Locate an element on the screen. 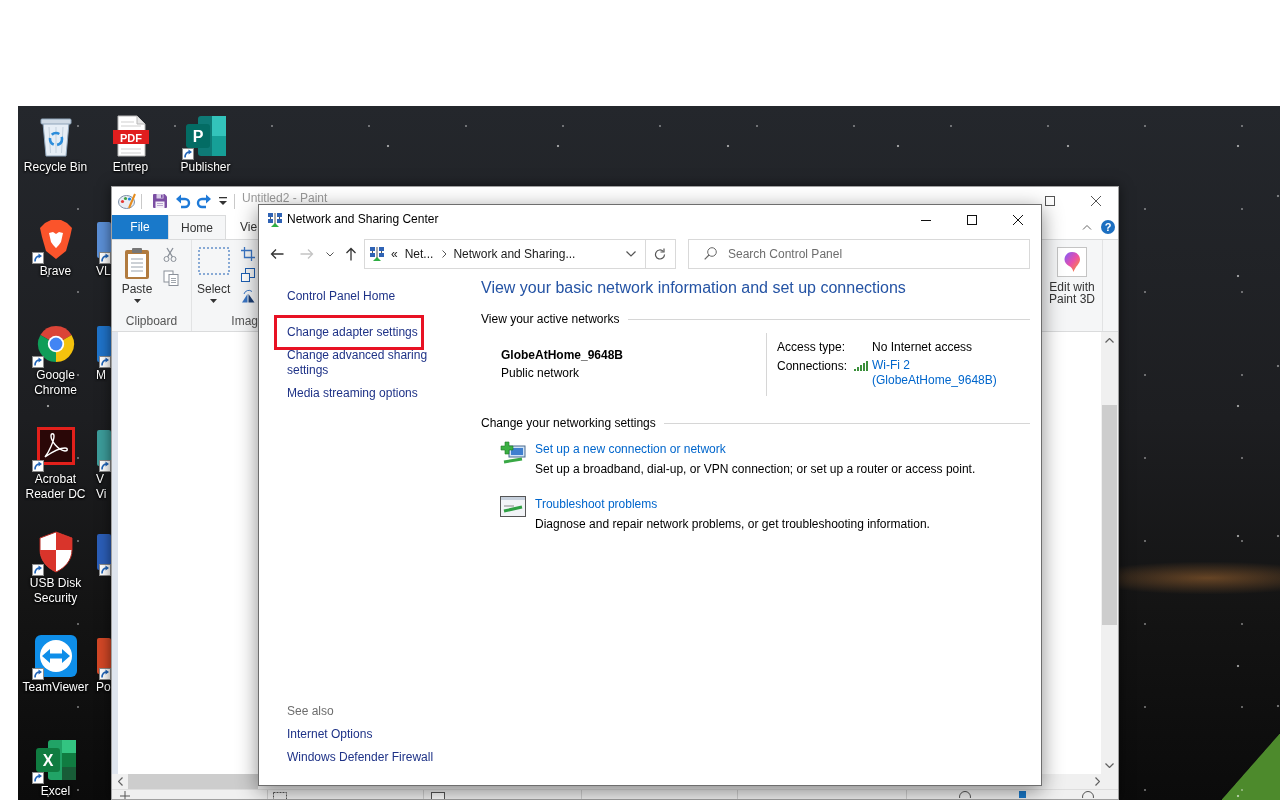 This screenshot has height=800, width=1280. icon-label: M is located at coordinates (103, 375).